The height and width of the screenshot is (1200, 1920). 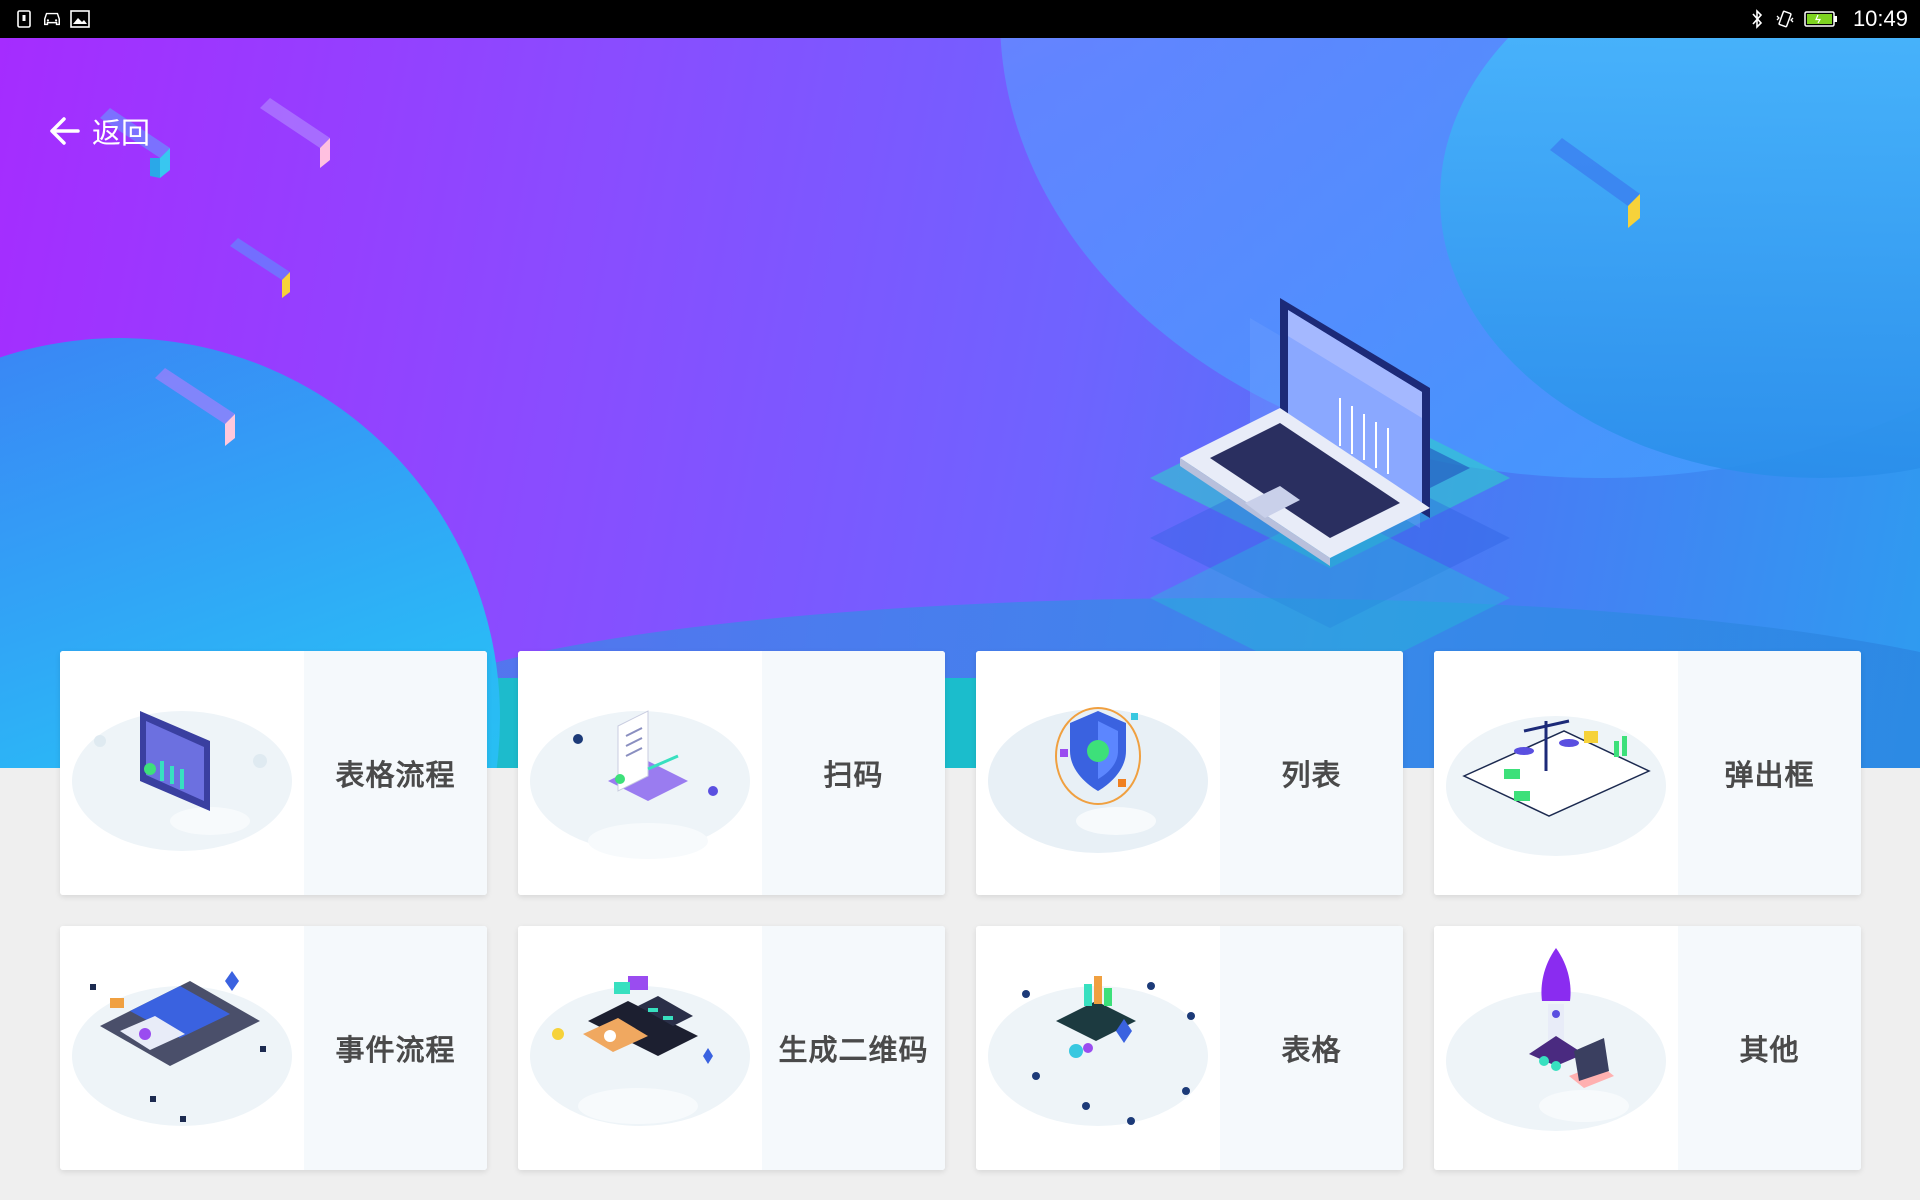 What do you see at coordinates (121, 133) in the screenshot?
I see `back-label: 返回` at bounding box center [121, 133].